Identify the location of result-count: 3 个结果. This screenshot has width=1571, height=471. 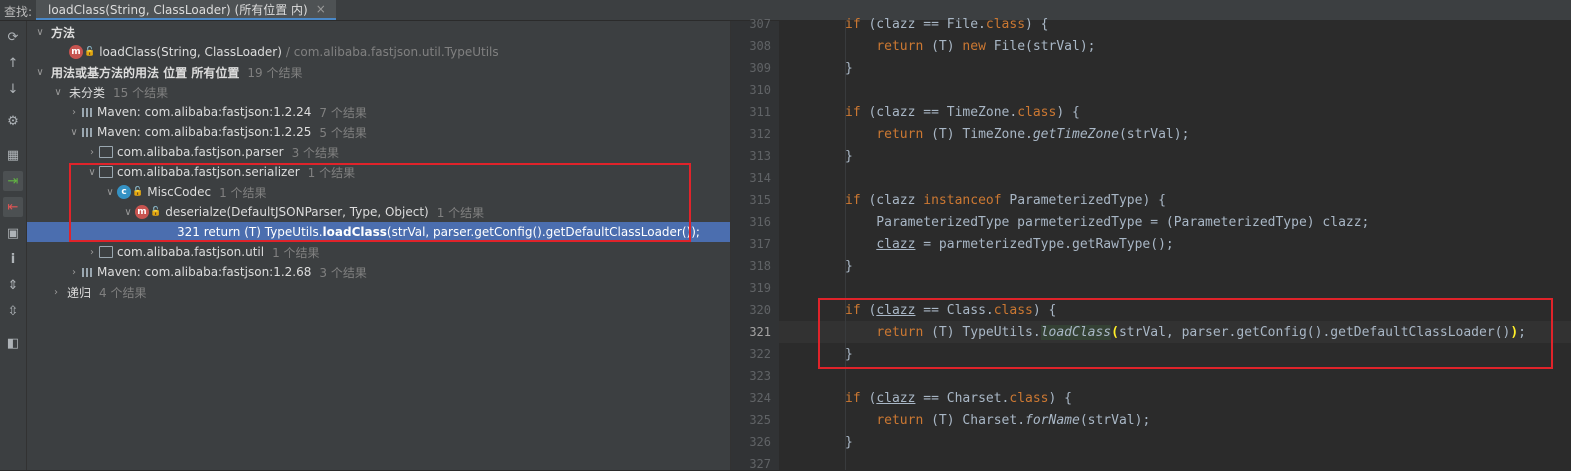
(343, 272).